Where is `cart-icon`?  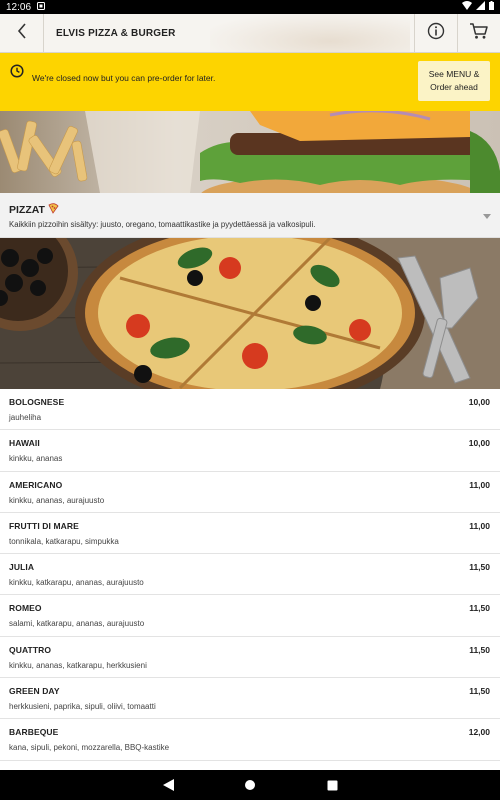
cart-icon is located at coordinates (479, 33).